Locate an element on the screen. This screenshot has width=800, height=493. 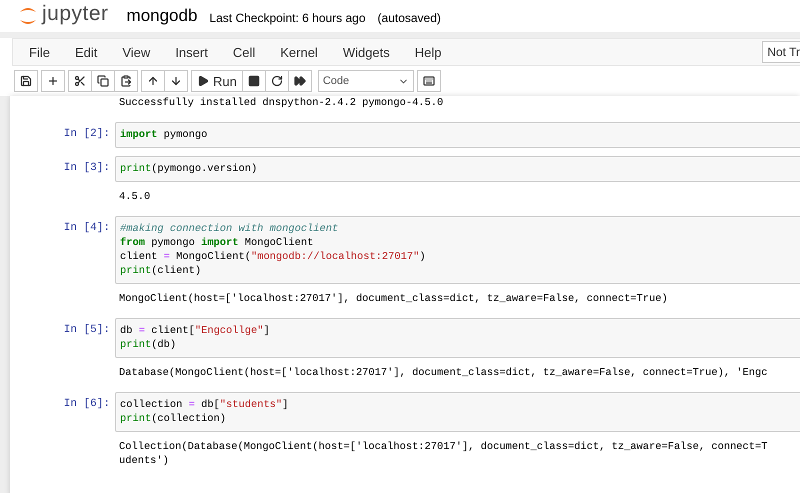
cell-type-dropdown: Code is located at coordinates (366, 81).